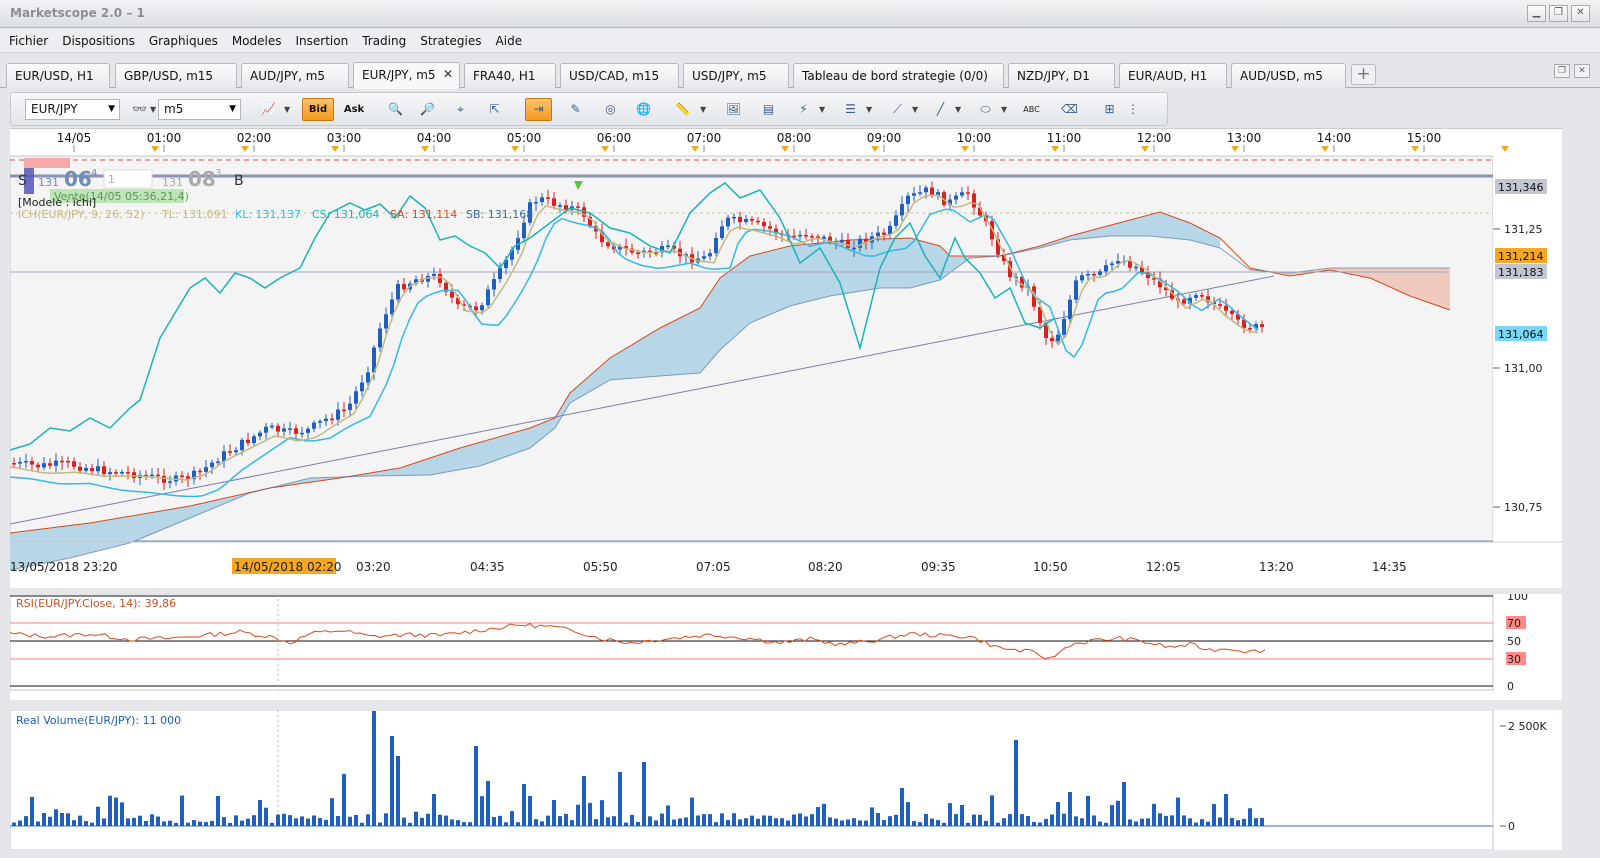 Image resolution: width=1600 pixels, height=858 pixels. What do you see at coordinates (898, 75) in the screenshot?
I see `tab-tableau-de-bord: Tableau de bord strategie (0/0)` at bounding box center [898, 75].